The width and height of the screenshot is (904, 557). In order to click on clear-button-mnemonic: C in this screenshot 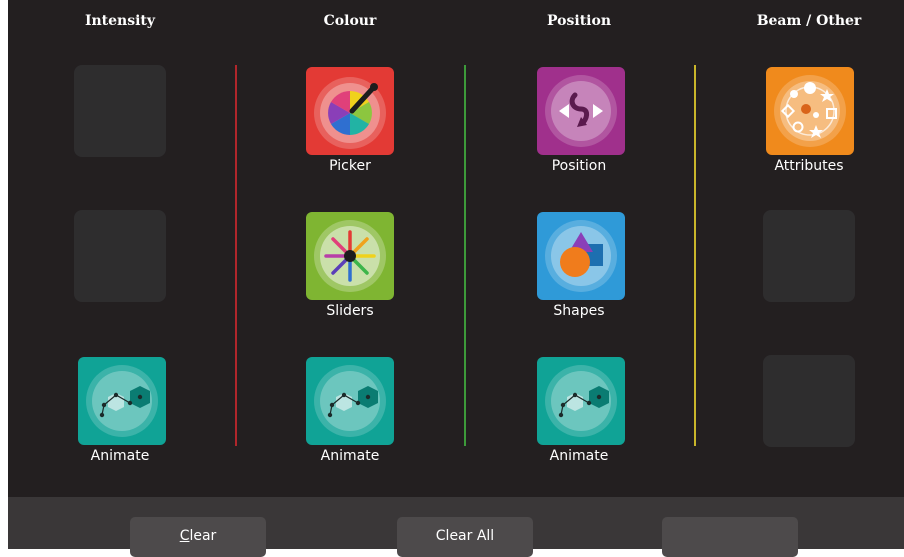, I will do `click(184, 536)`.